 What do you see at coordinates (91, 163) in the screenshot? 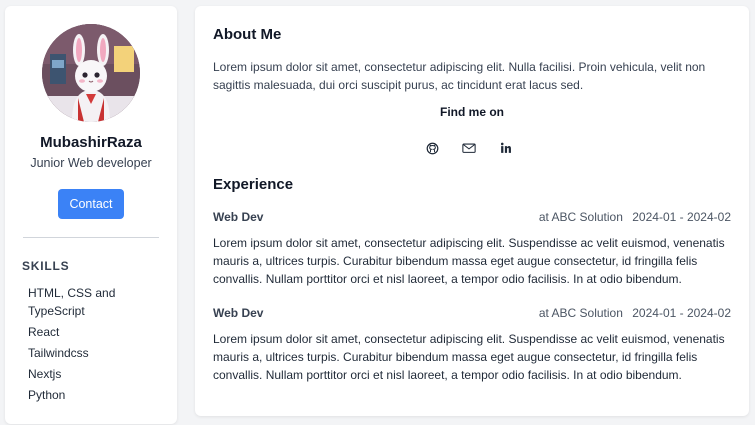
I see `profile-role: Junior Web developer` at bounding box center [91, 163].